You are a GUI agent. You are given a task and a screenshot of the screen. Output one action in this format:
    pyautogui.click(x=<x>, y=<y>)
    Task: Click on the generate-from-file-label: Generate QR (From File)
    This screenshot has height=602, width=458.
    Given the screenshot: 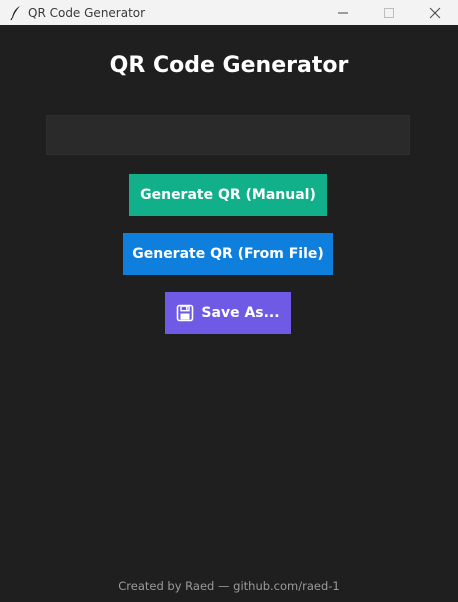 What is the action you would take?
    pyautogui.click(x=228, y=254)
    